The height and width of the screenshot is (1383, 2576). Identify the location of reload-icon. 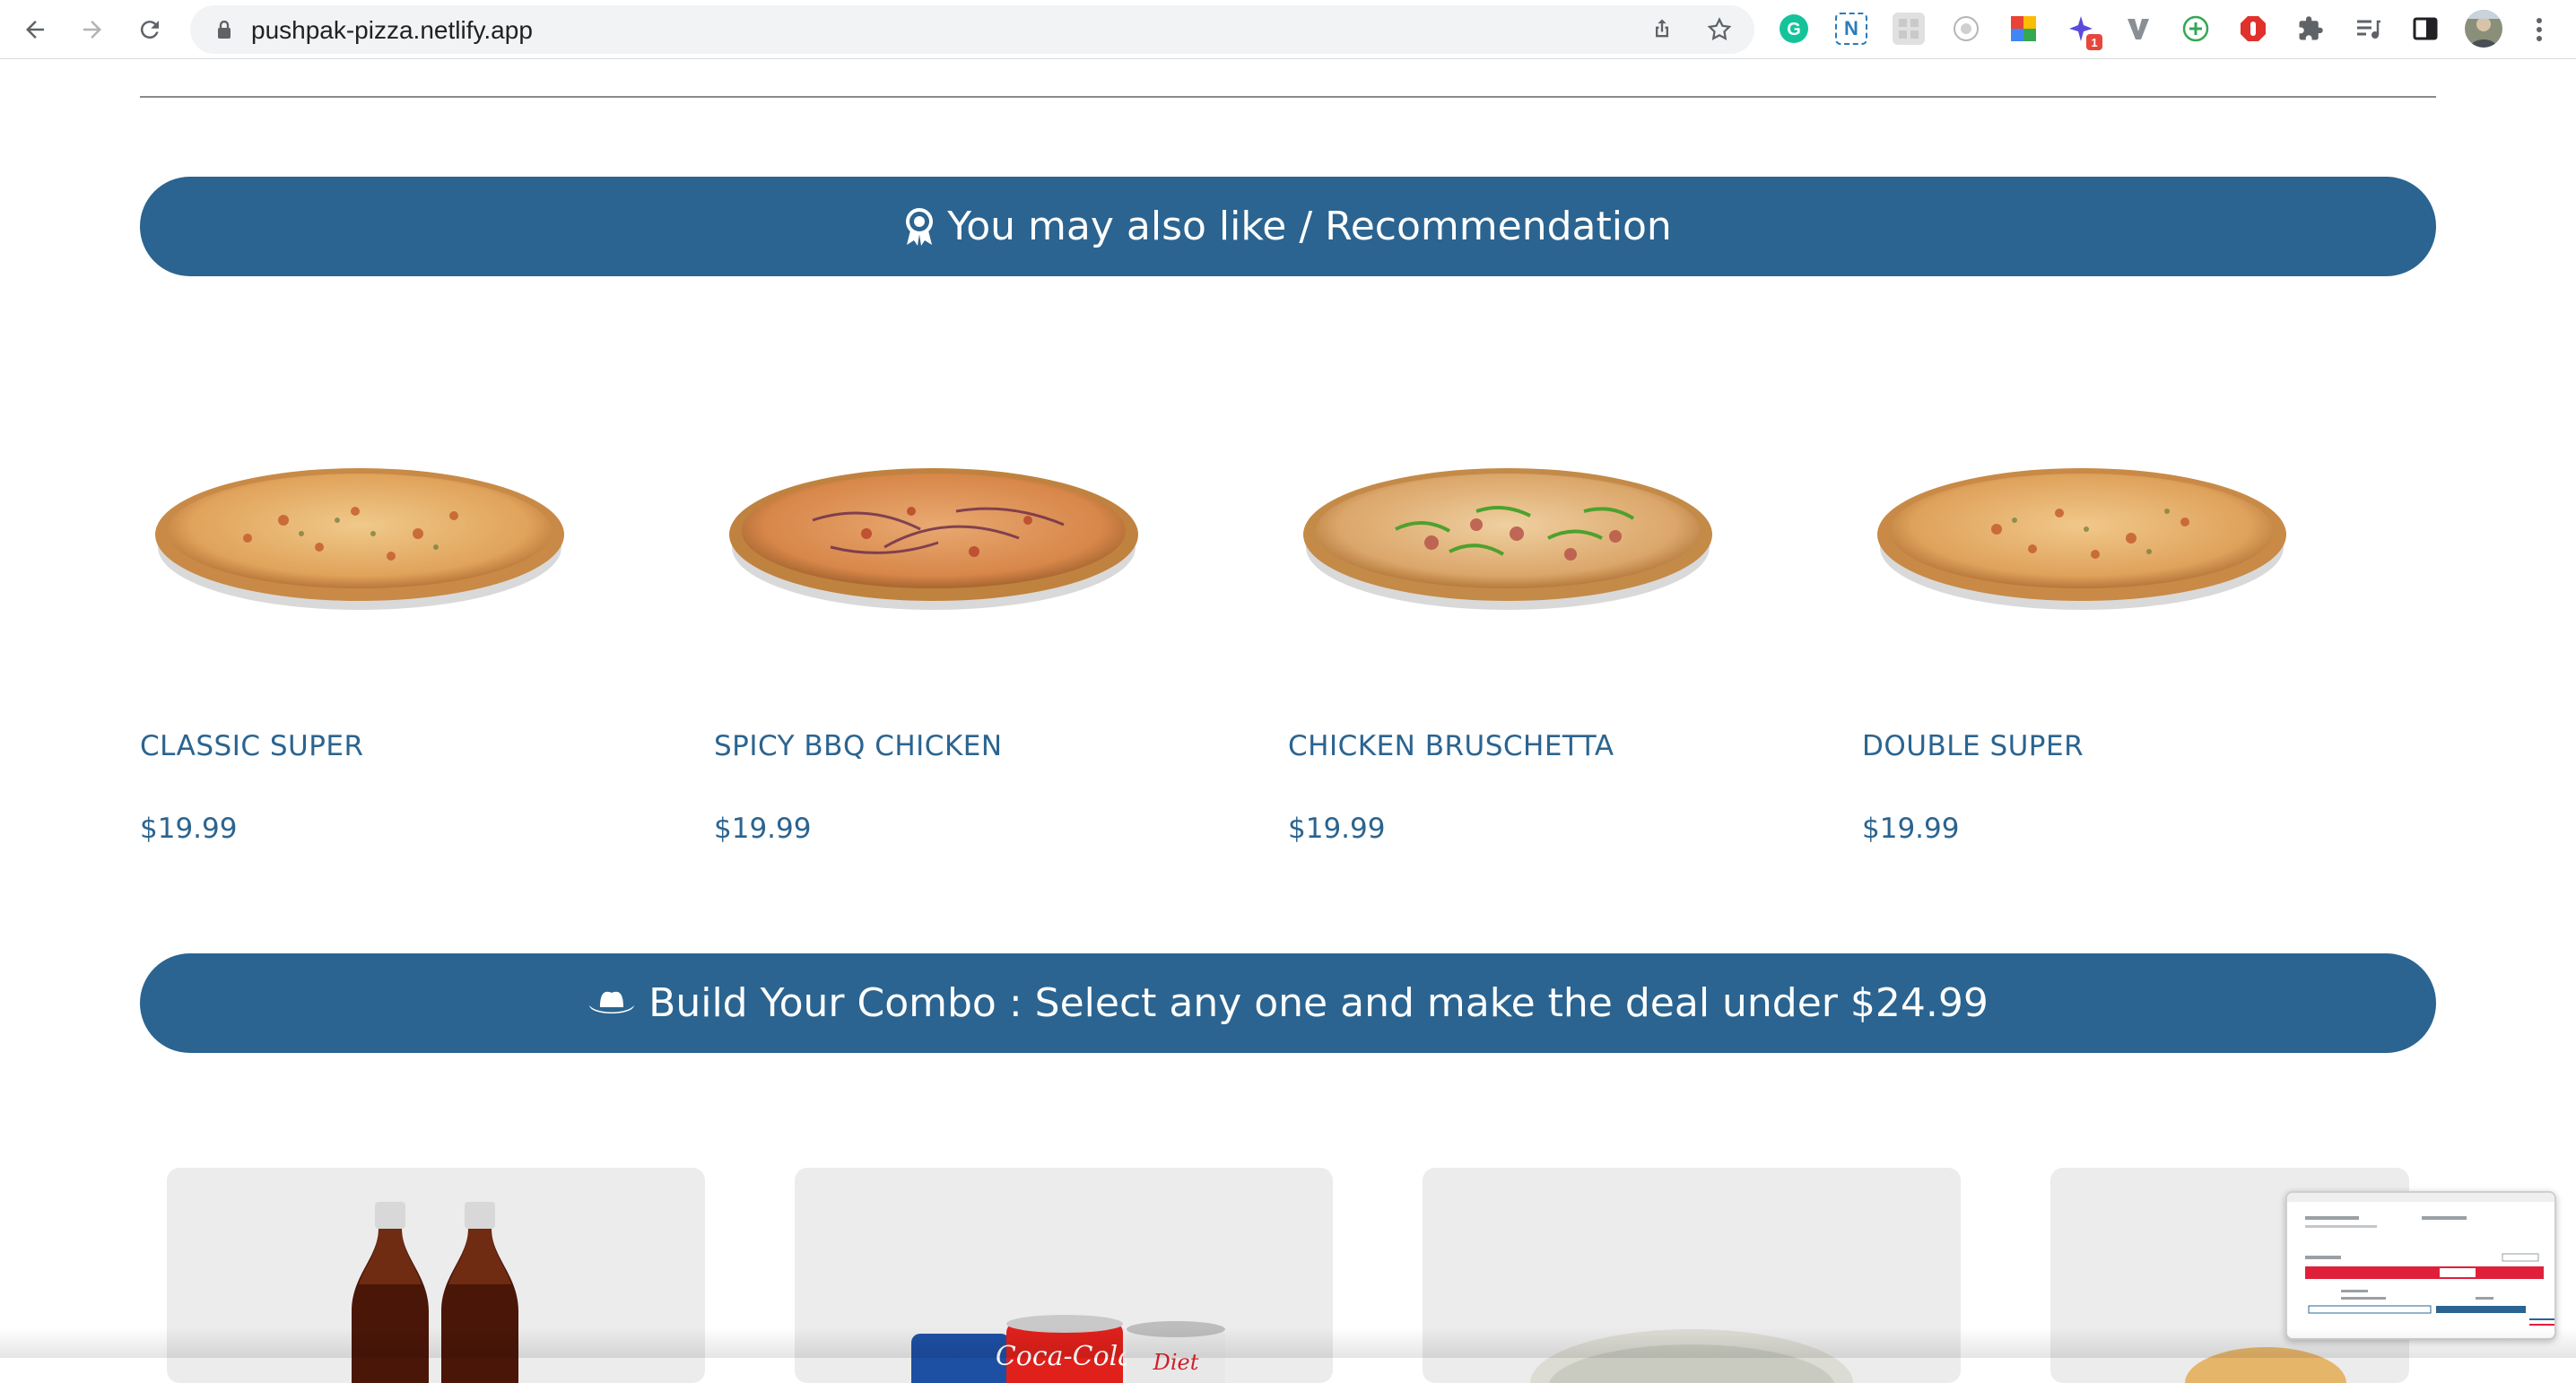
(150, 30).